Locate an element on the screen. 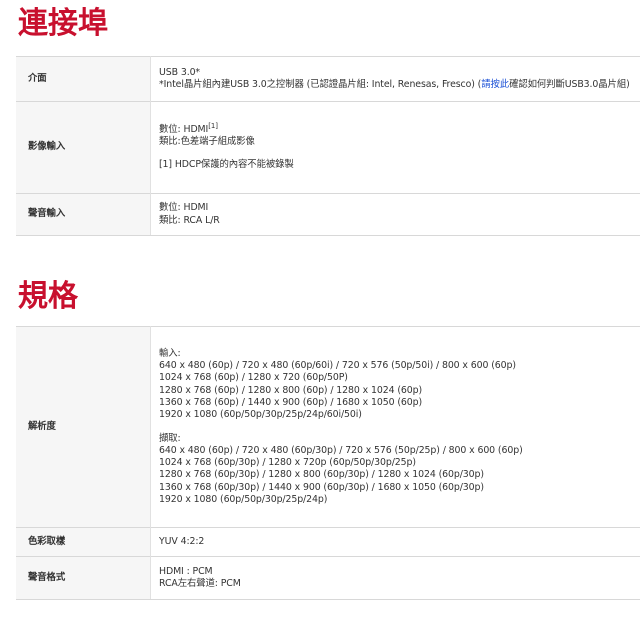 The image size is (640, 617). row-label: 解析度 is located at coordinates (83, 427).